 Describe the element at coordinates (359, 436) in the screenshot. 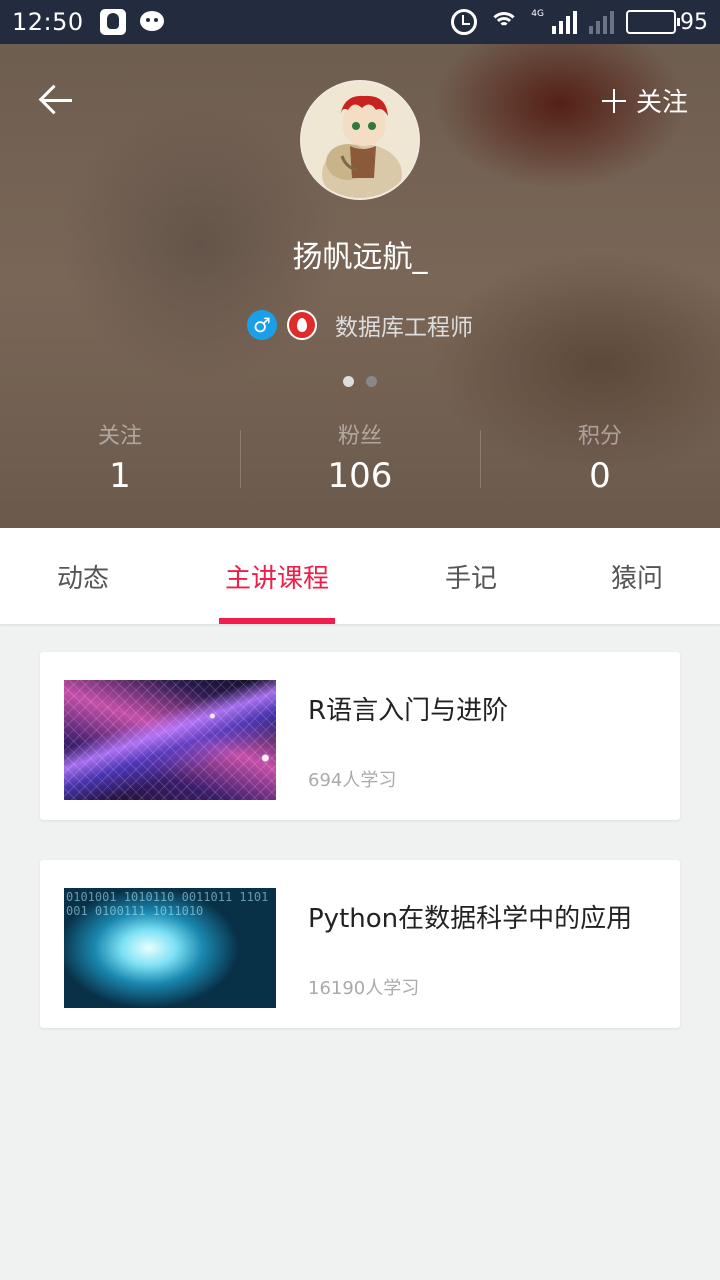

I see `stat-label: 粉丝` at that location.